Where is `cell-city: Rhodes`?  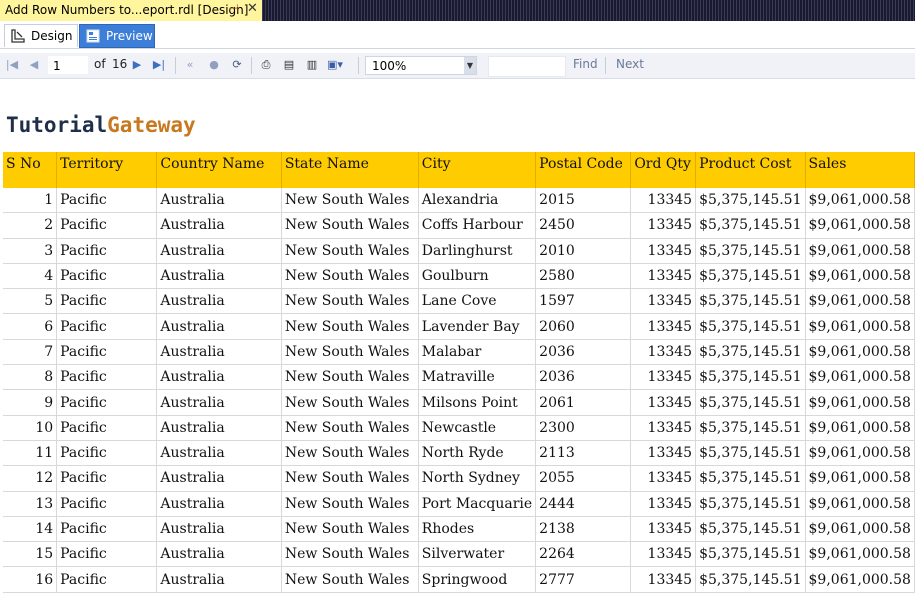 cell-city: Rhodes is located at coordinates (477, 529).